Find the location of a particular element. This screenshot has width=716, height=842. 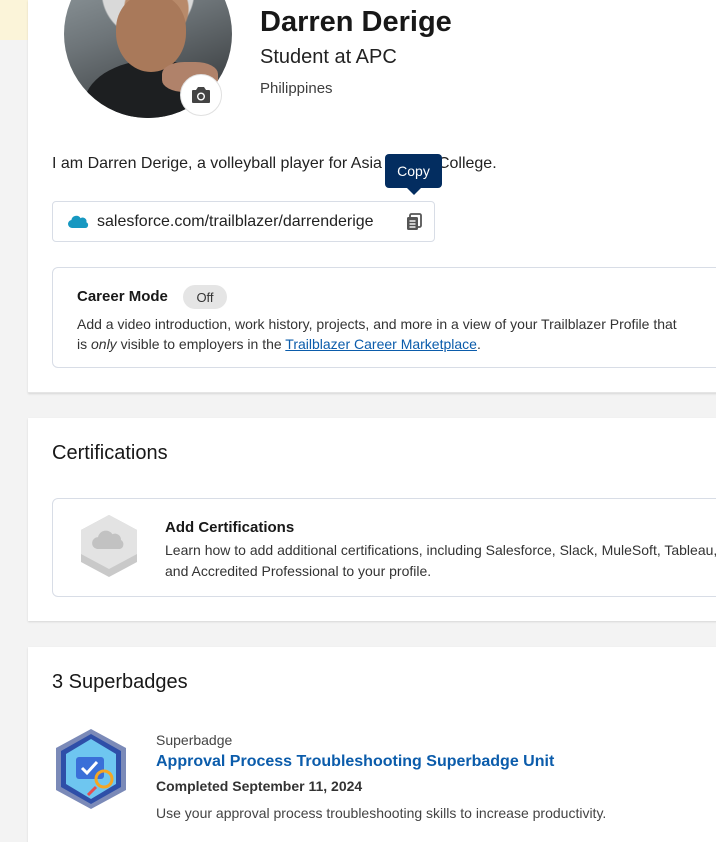

profile-url: salesforce.com/trailblazer/darrenderige is located at coordinates (235, 221).